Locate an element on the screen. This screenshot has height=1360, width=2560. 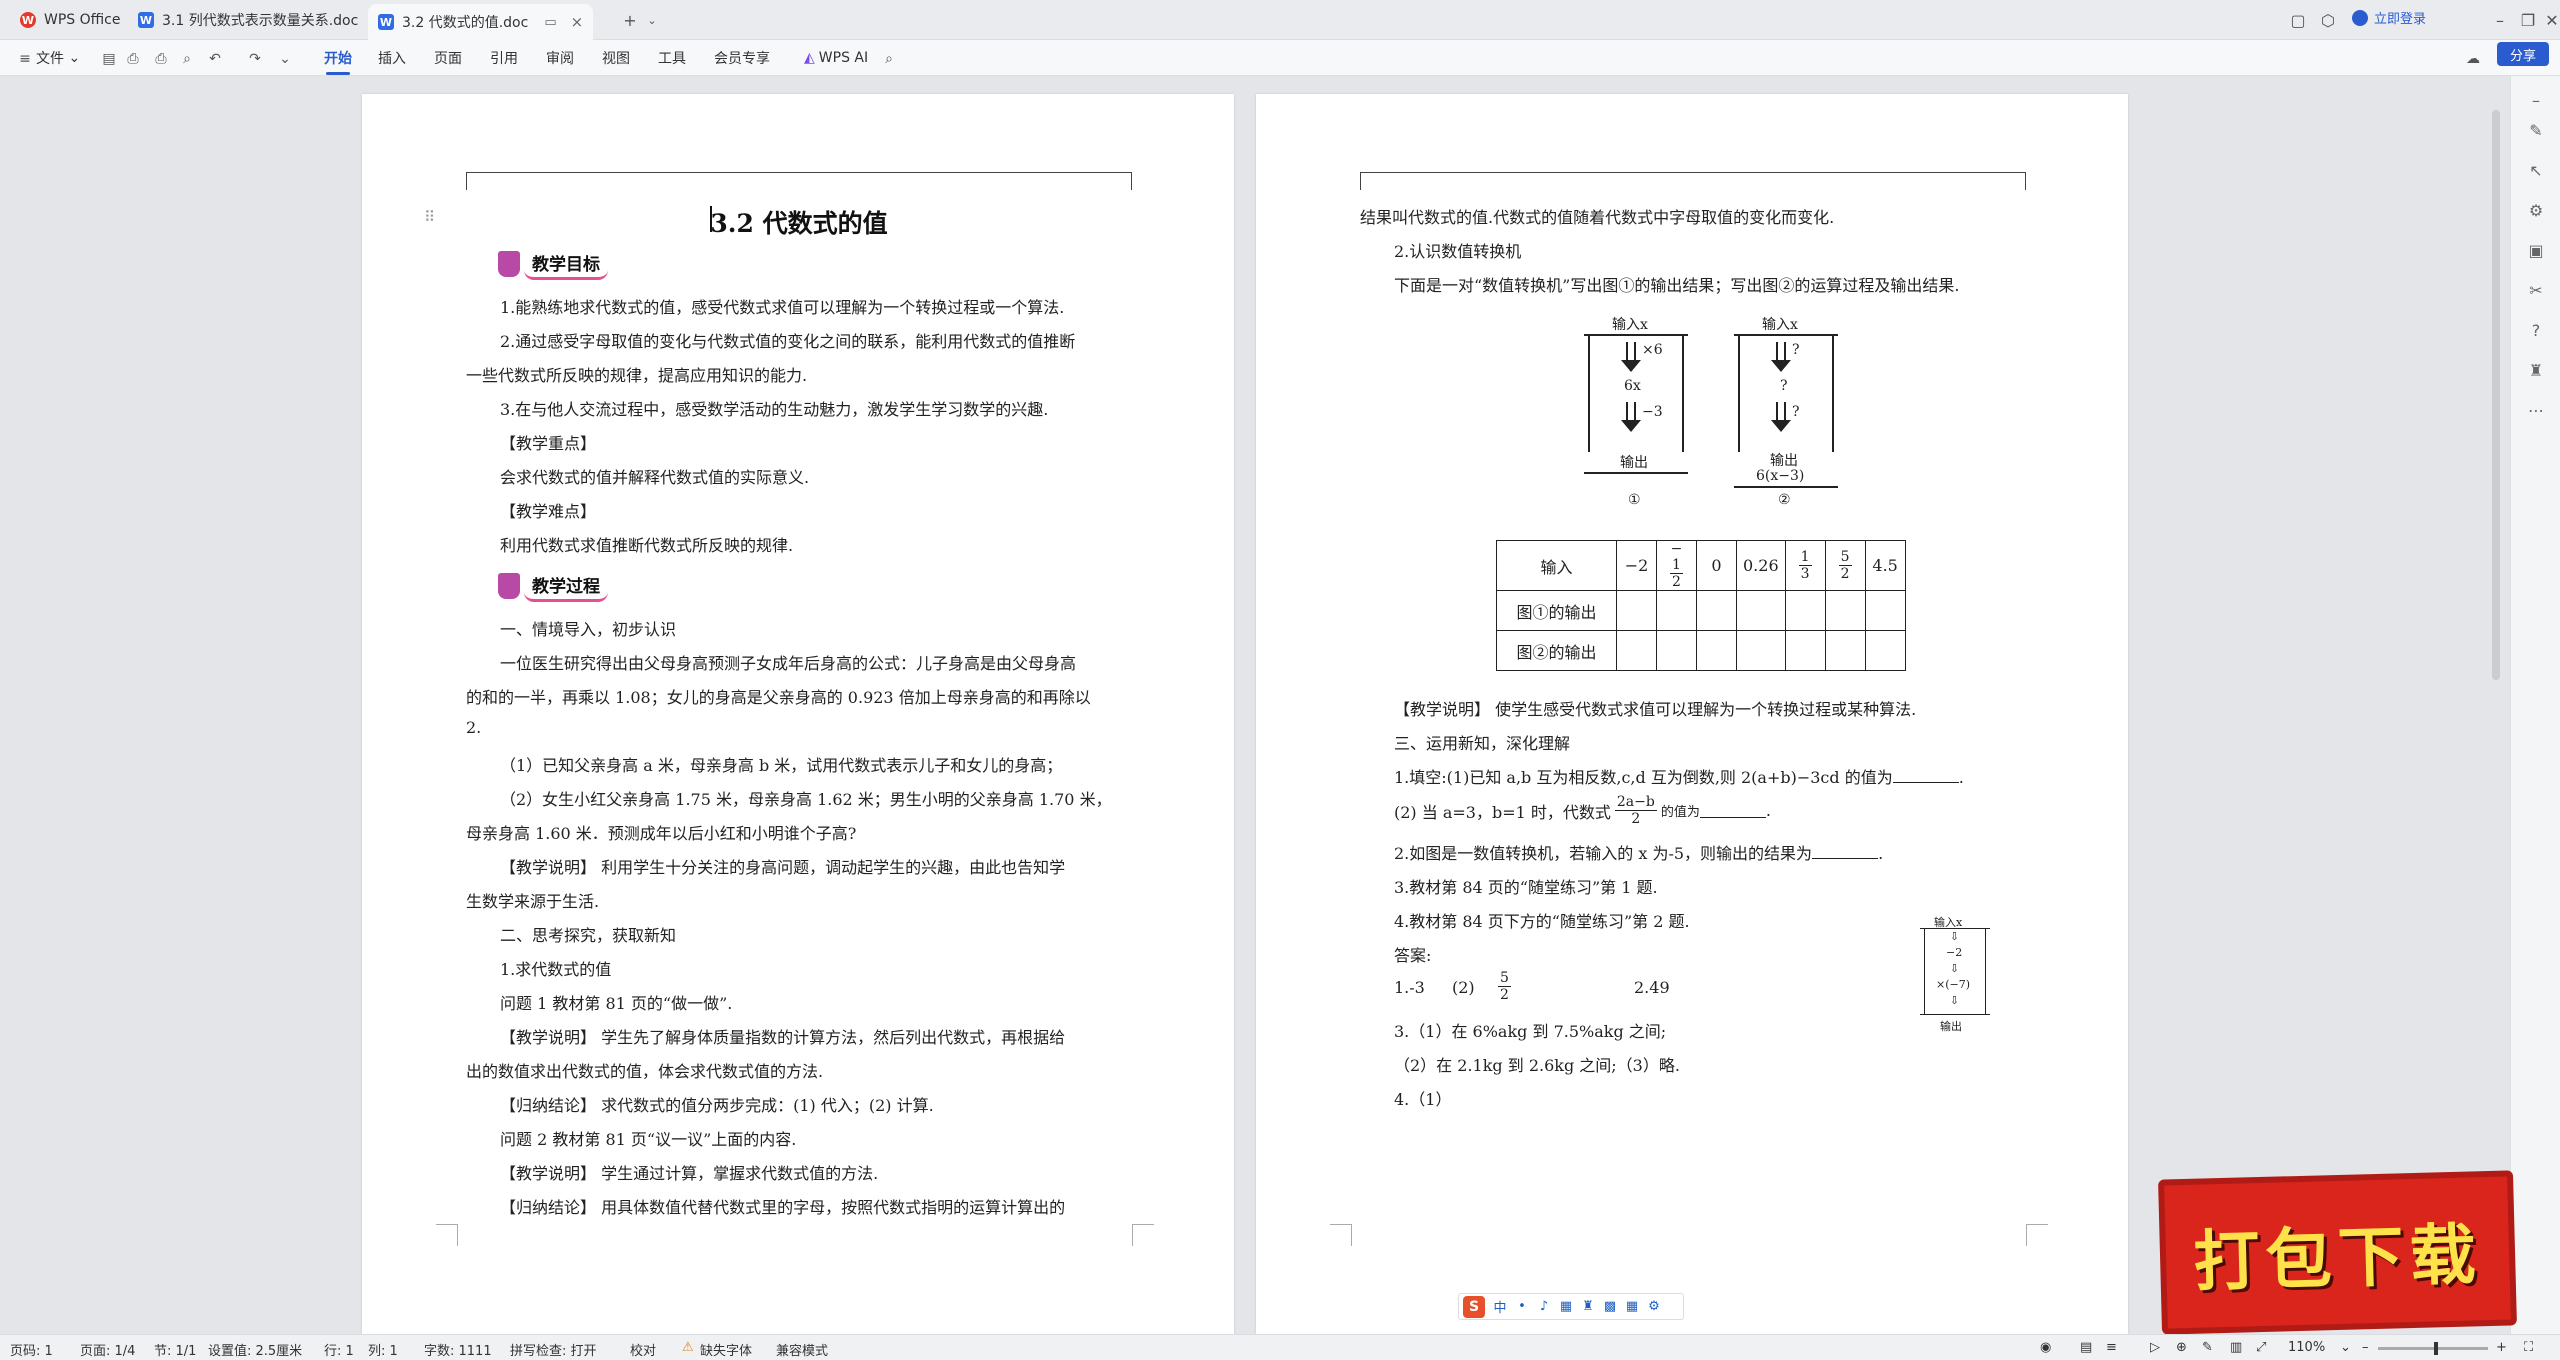
wps-ai-button: ◭ WPS AI is located at coordinates (836, 58).